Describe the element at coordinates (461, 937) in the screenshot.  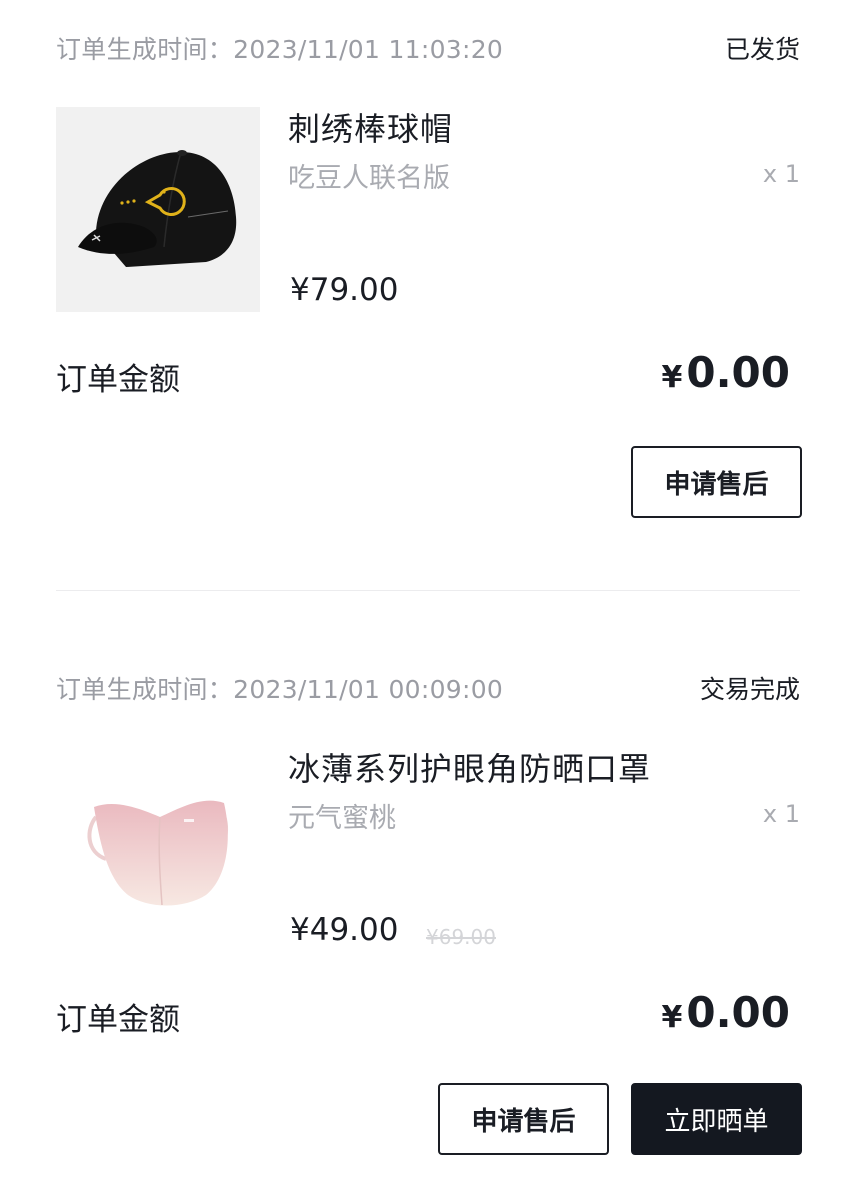
I see `original-price: ¥69.00` at that location.